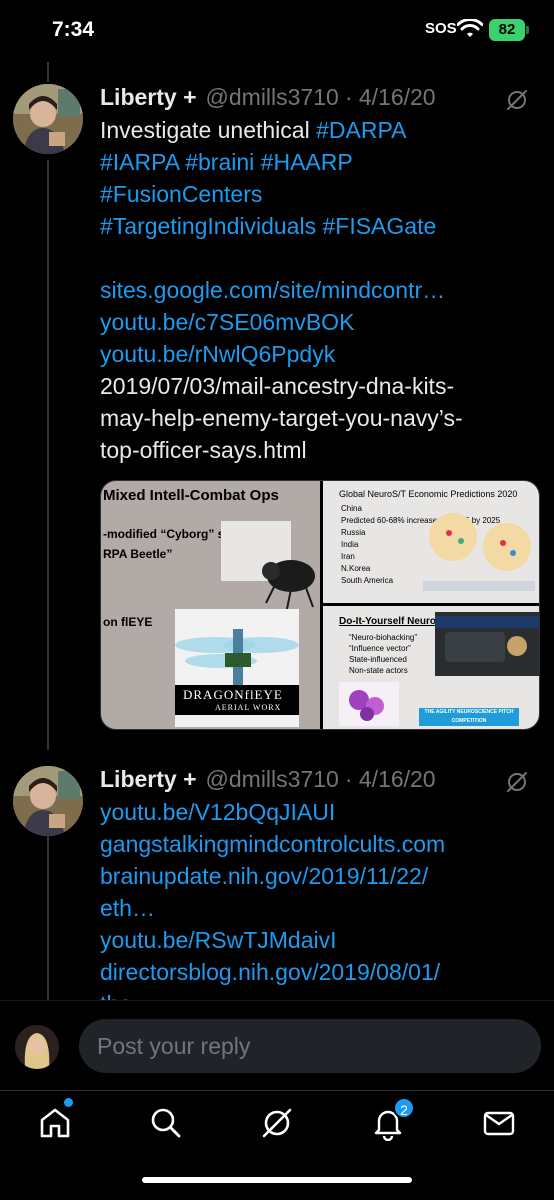 The height and width of the screenshot is (1200, 554). I want to click on map-image, so click(479, 552).